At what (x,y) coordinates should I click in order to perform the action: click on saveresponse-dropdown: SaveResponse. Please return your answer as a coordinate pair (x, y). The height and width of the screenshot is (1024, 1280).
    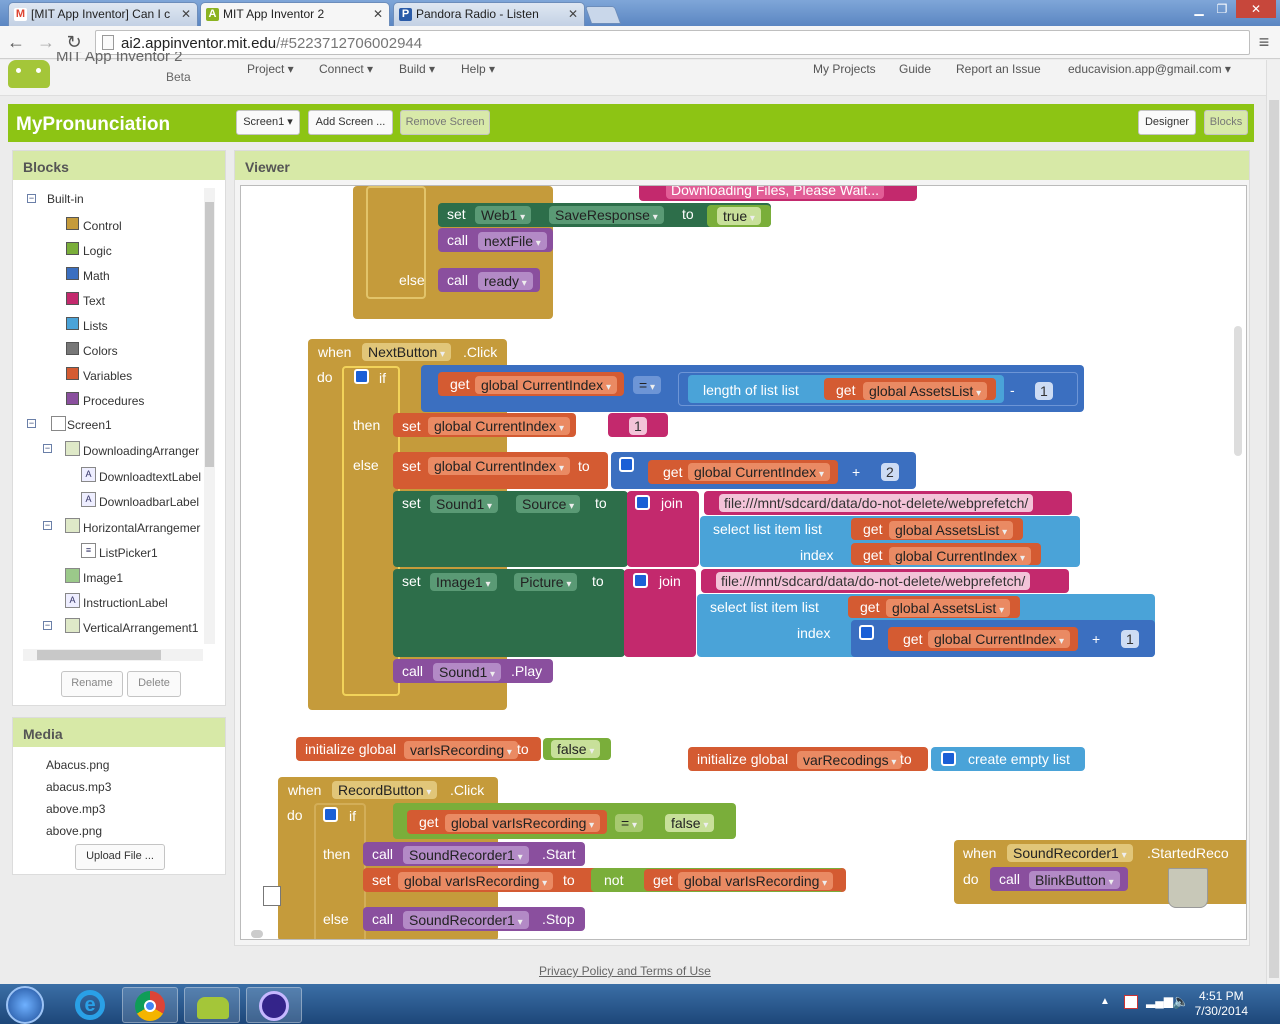
    Looking at the image, I should click on (606, 215).